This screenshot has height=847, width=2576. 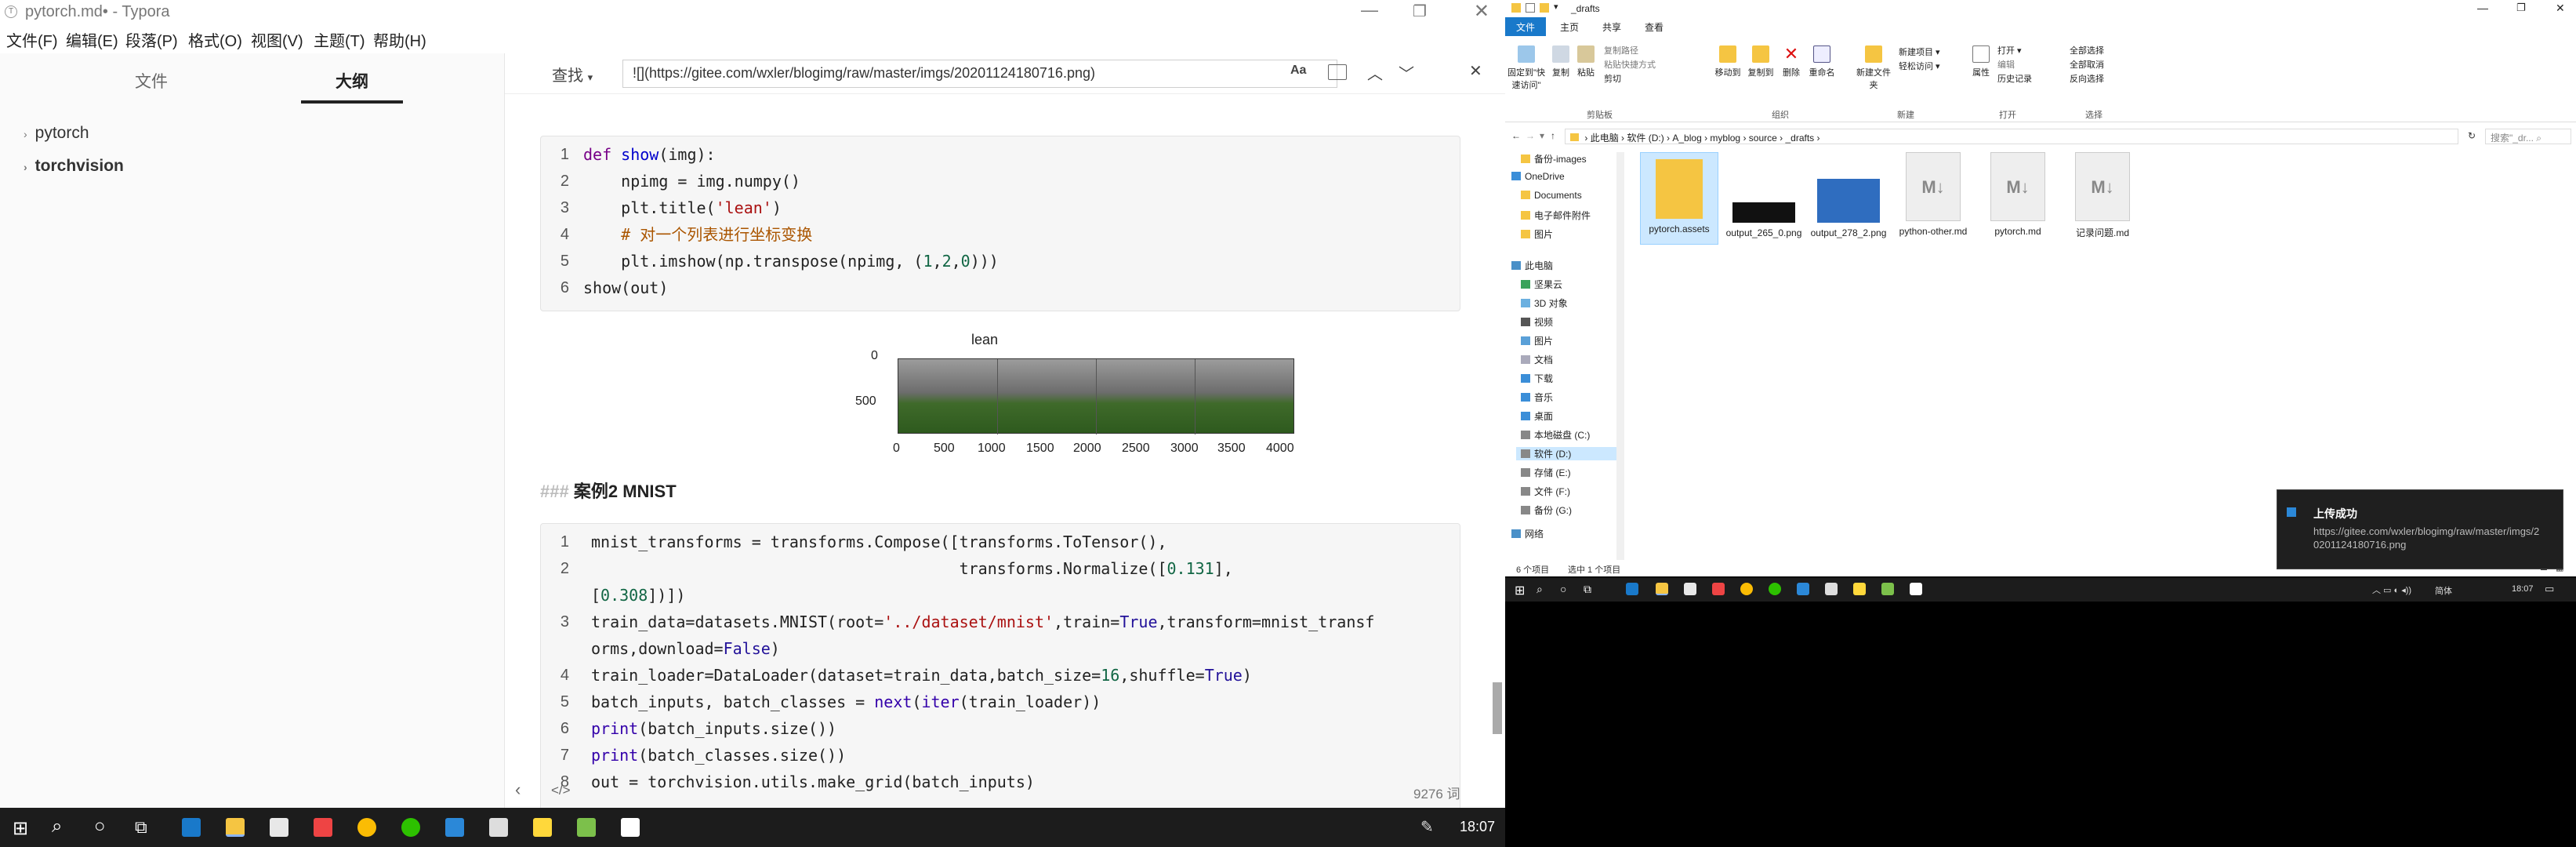 I want to click on search-input: 搜索"_dr... ⌕, so click(x=2528, y=136).